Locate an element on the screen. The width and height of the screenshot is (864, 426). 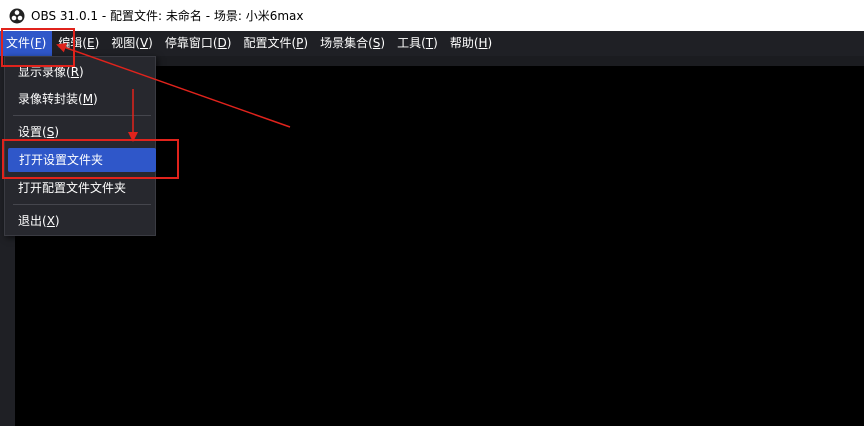
menu-item-exit: 退出(X) is located at coordinates (80, 221).